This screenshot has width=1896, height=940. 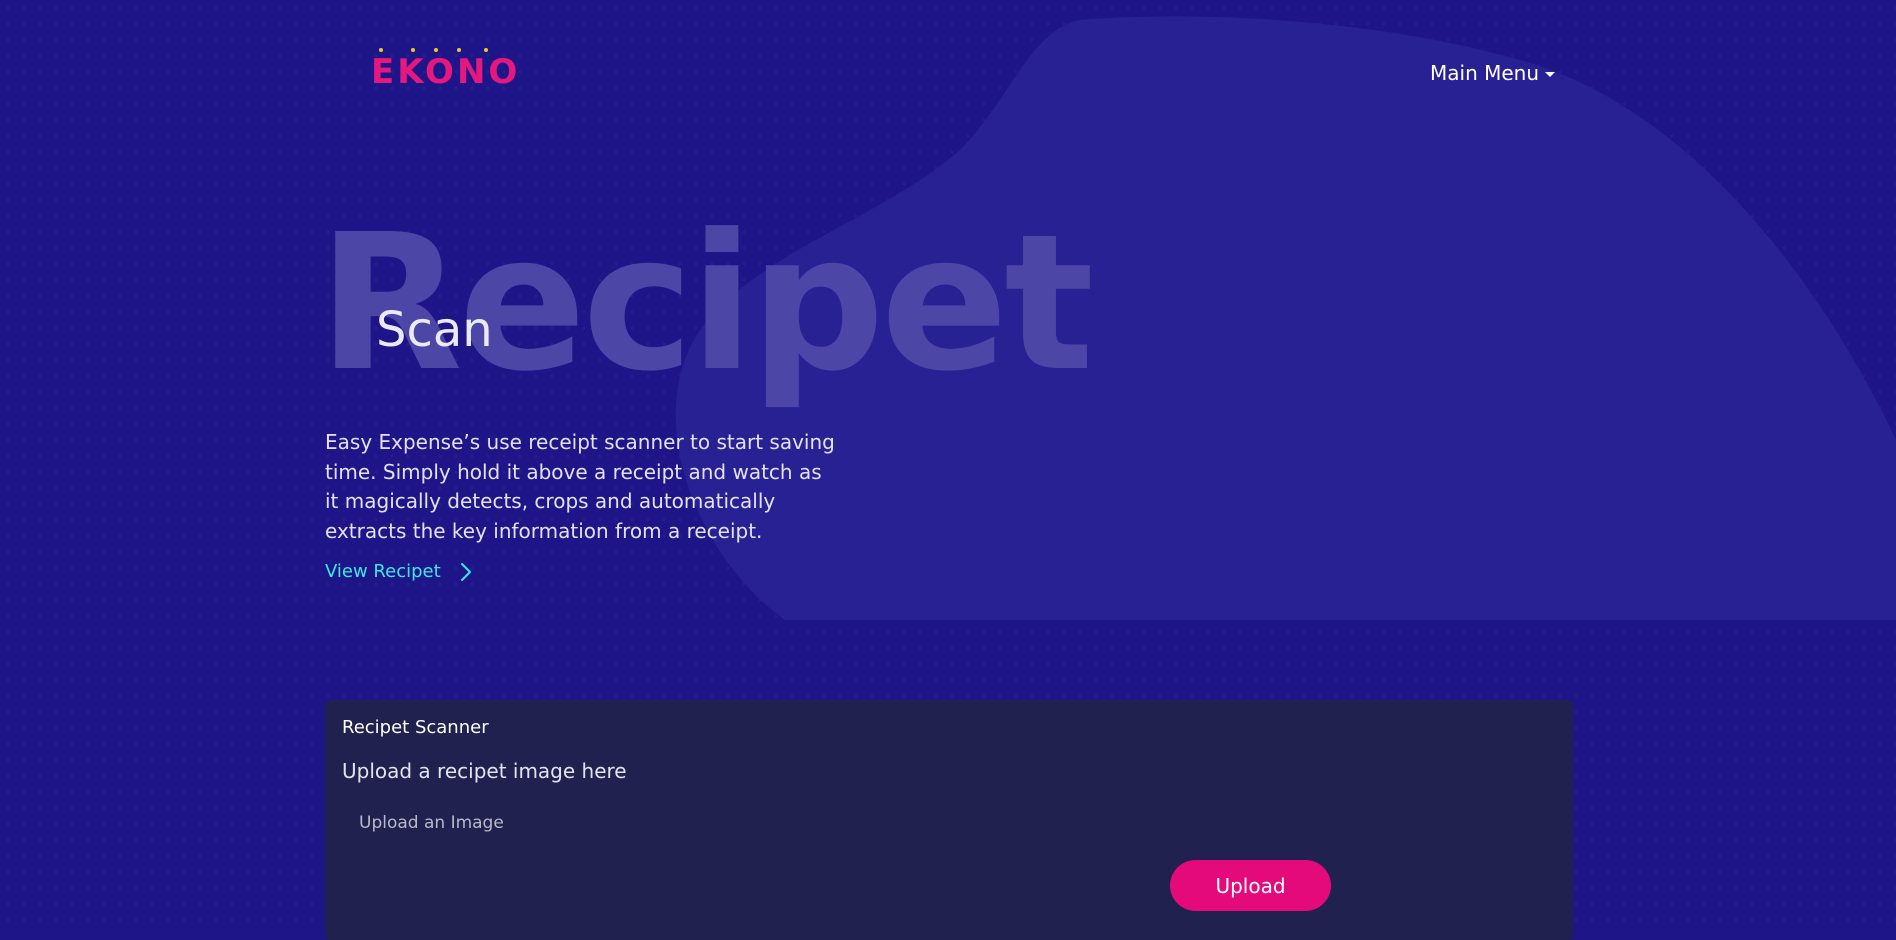 I want to click on logo-dots, so click(x=445, y=51).